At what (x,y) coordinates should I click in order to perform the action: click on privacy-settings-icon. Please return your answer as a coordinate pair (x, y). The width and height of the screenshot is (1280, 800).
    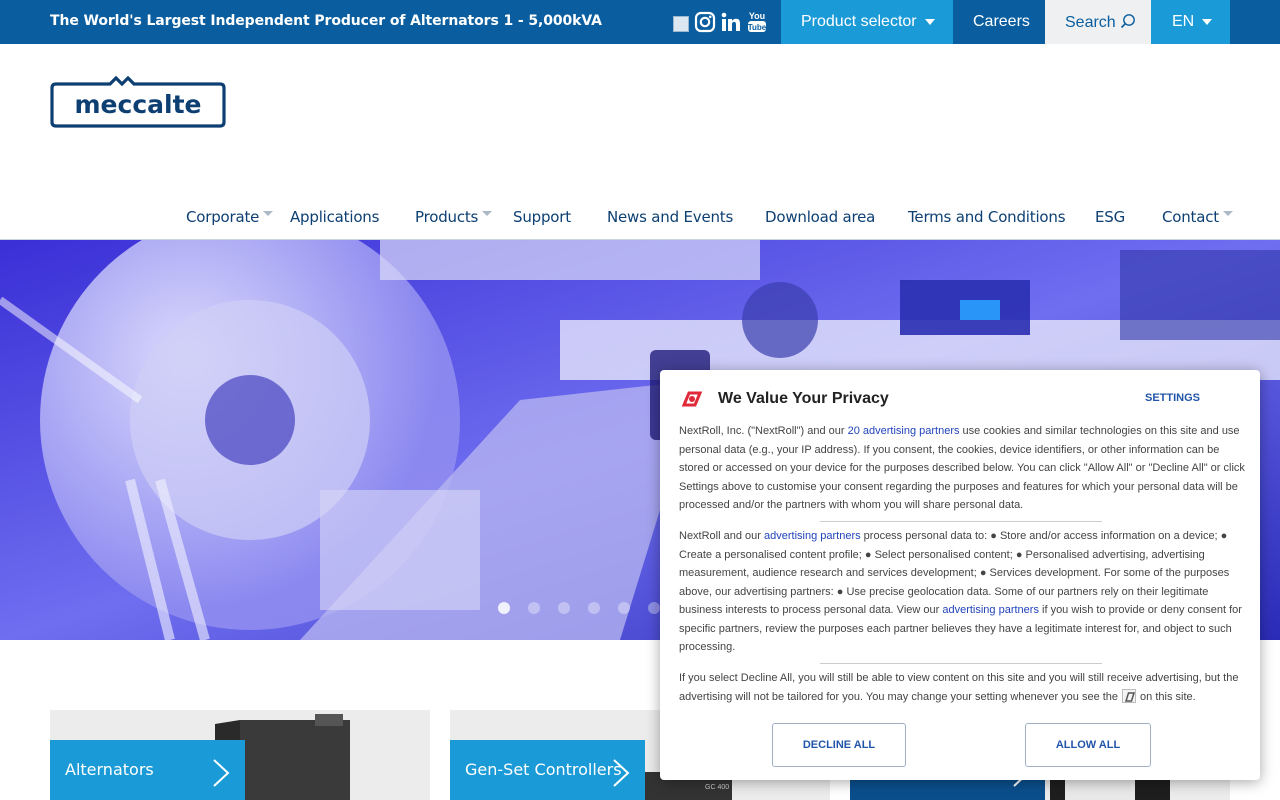
    Looking at the image, I should click on (1129, 695).